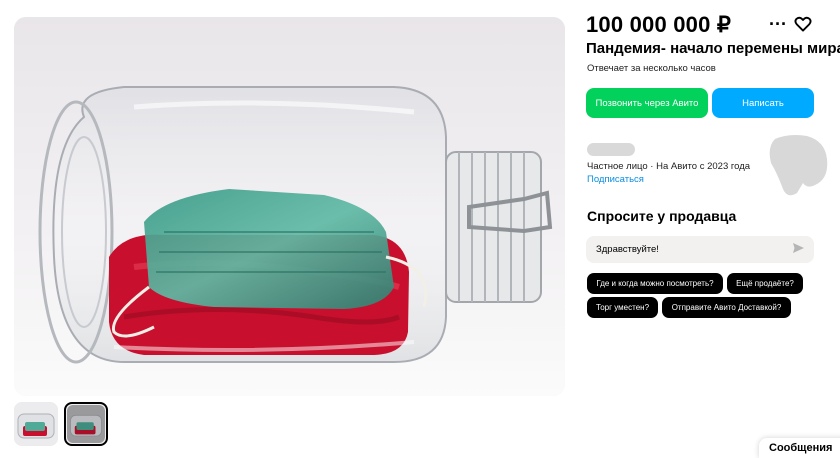 The height and width of the screenshot is (458, 840). I want to click on reply-time: Отвечает за несколько часов, so click(651, 68).